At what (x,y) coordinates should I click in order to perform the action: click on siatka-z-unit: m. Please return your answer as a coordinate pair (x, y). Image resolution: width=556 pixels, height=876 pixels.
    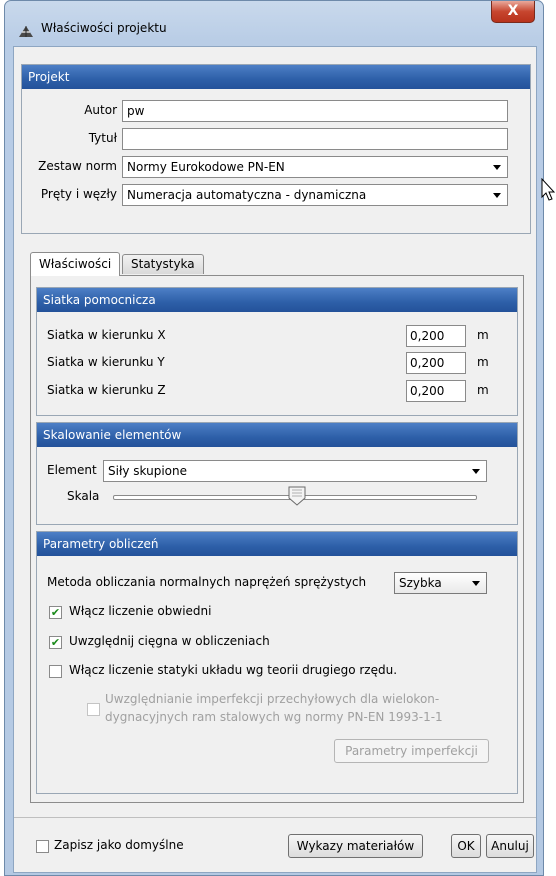
    Looking at the image, I should click on (483, 390).